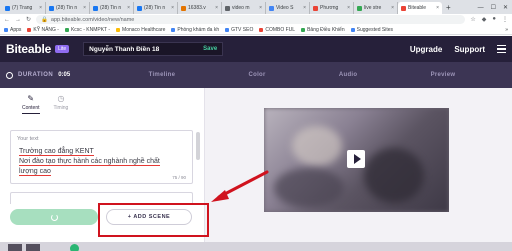 The image size is (512, 251). What do you see at coordinates (505, 8) in the screenshot?
I see `close-icon: ✕` at bounding box center [505, 8].